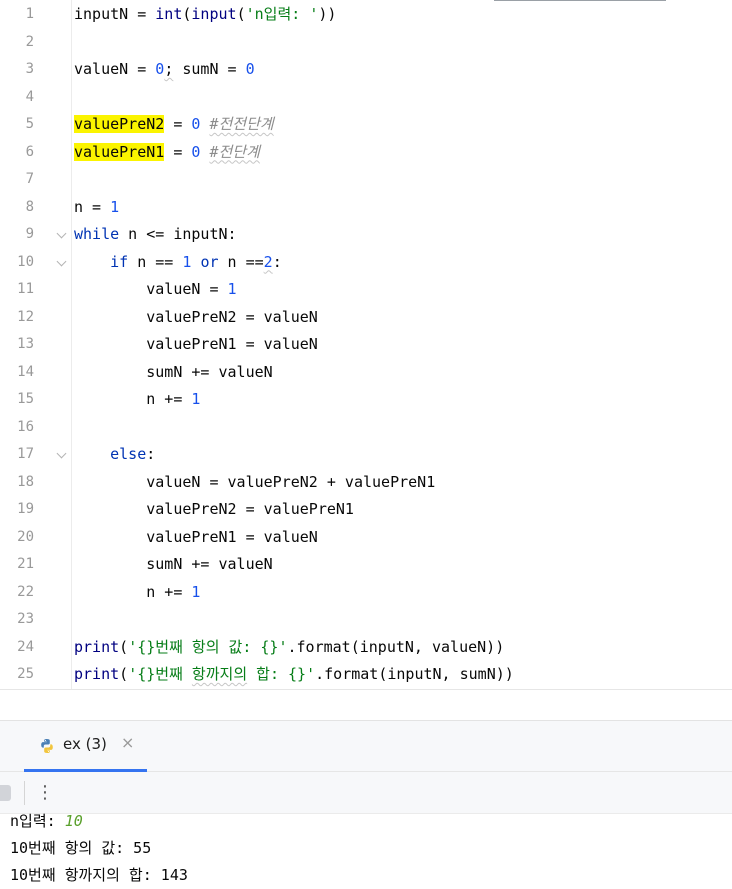 The width and height of the screenshot is (732, 889). What do you see at coordinates (366, 318) in the screenshot?
I see `code-line: 12 valuePreN2 = valueN` at bounding box center [366, 318].